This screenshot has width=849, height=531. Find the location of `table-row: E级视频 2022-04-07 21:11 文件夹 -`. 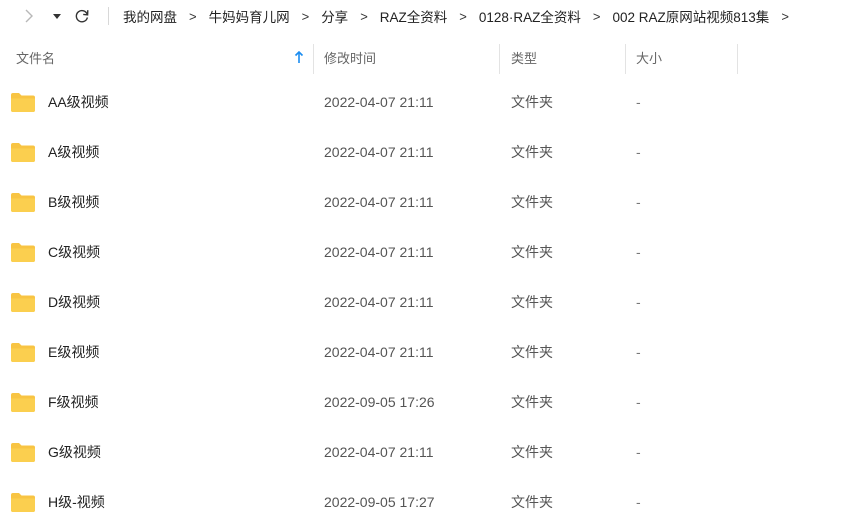

table-row: E级视频 2022-04-07 21:11 文件夹 - is located at coordinates (424, 352).